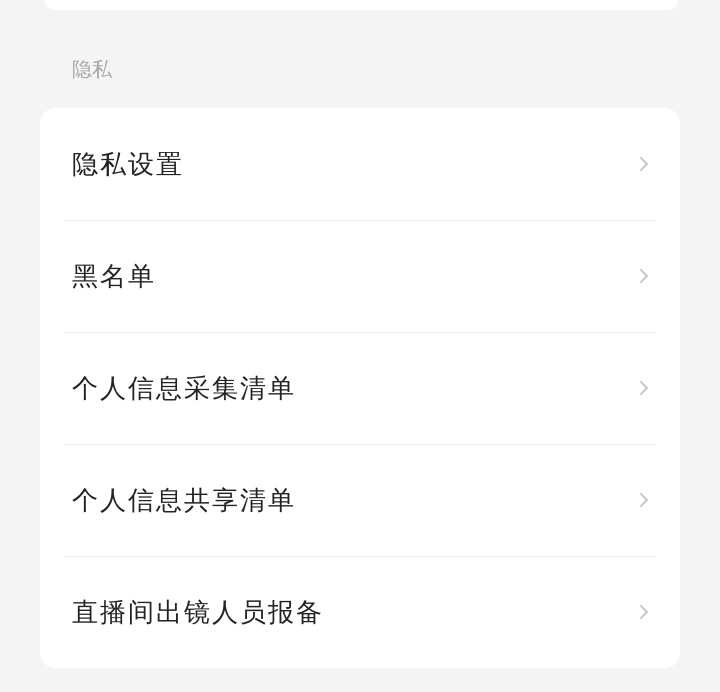  I want to click on section-title: 隐私, so click(92, 69).